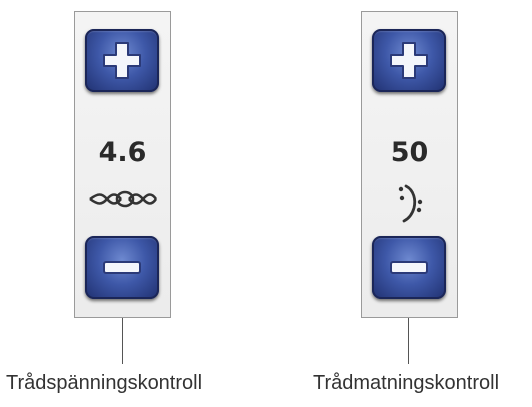 The image size is (532, 407). I want to click on thread-tension-icon, so click(122, 202).